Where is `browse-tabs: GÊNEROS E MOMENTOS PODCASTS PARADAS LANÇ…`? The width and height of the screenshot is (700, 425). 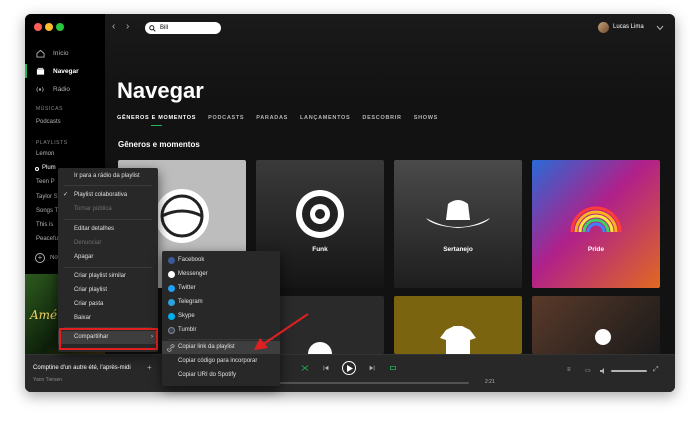 browse-tabs: GÊNEROS E MOMENTOS PODCASTS PARADAS LANÇ… is located at coordinates (277, 120).